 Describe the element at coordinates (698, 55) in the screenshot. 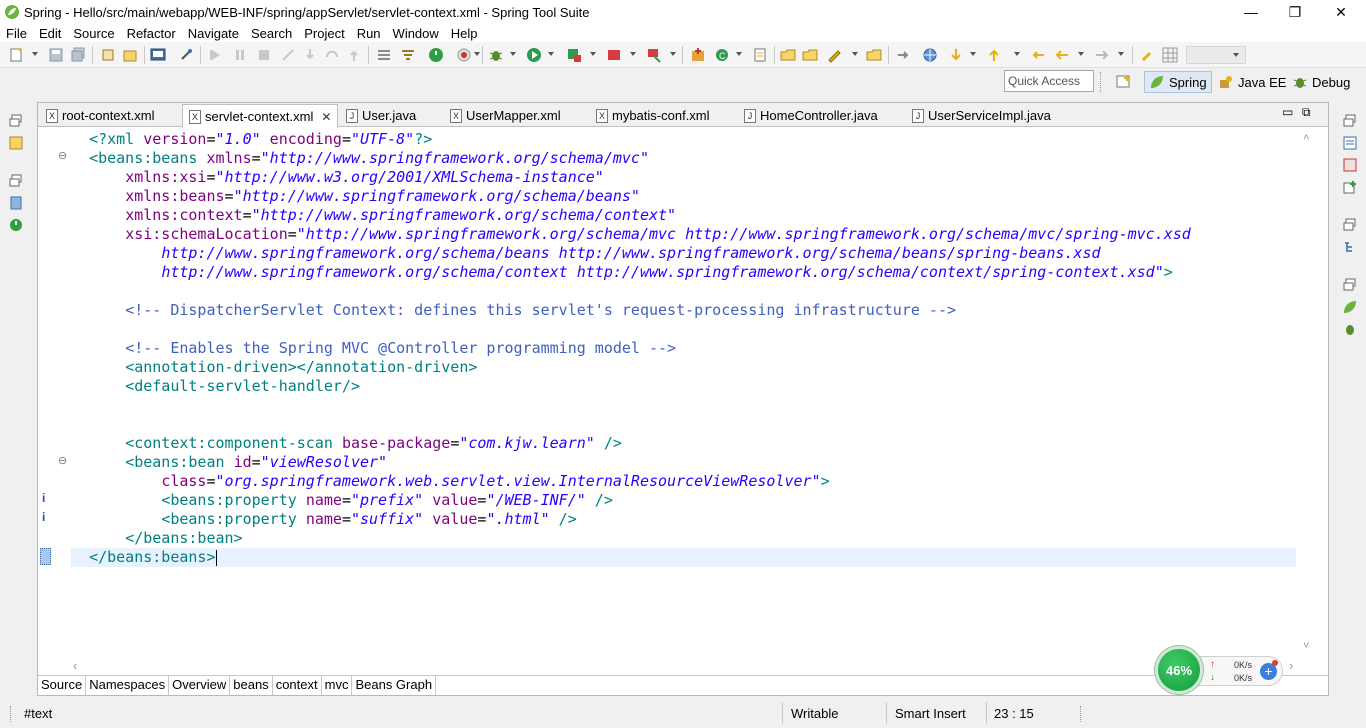

I see `new-java-project-icon` at that location.